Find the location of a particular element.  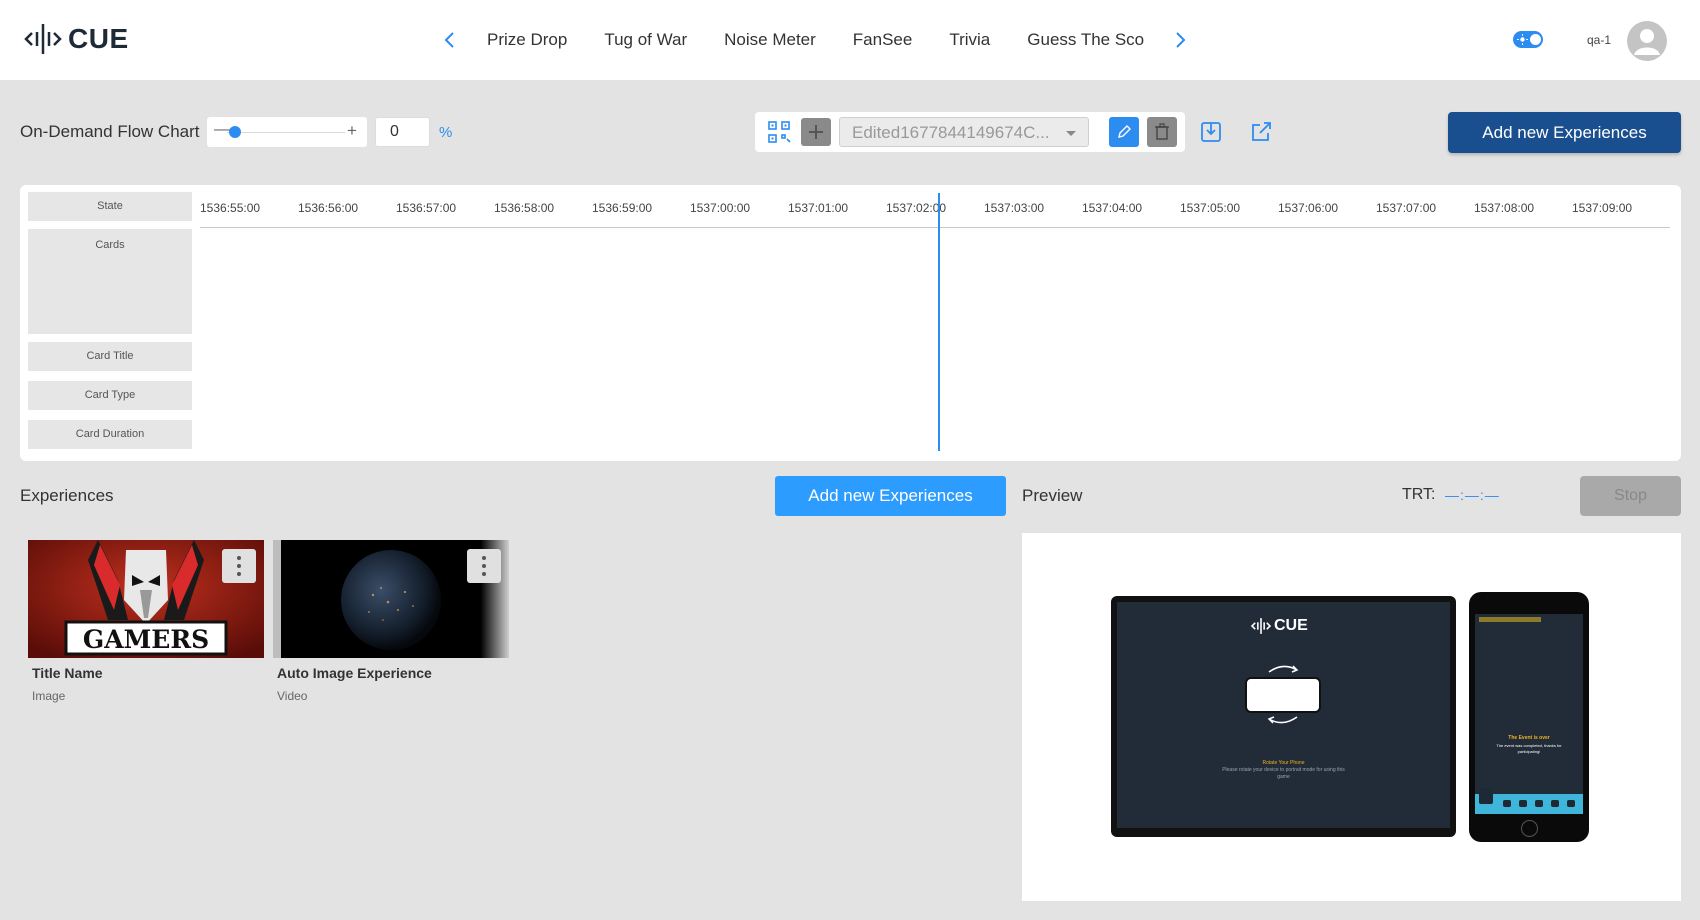

time-axis-line is located at coordinates (935, 227).